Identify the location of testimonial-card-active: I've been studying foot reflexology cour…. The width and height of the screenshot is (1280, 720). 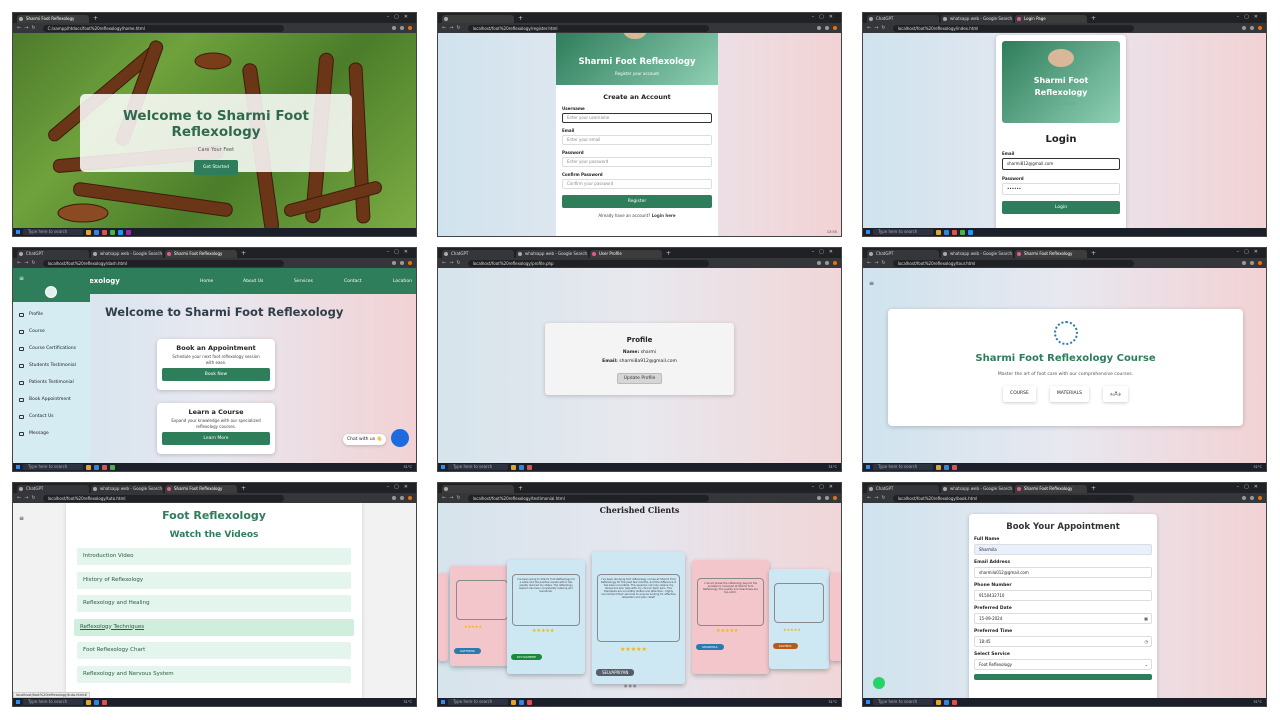
(638, 618).